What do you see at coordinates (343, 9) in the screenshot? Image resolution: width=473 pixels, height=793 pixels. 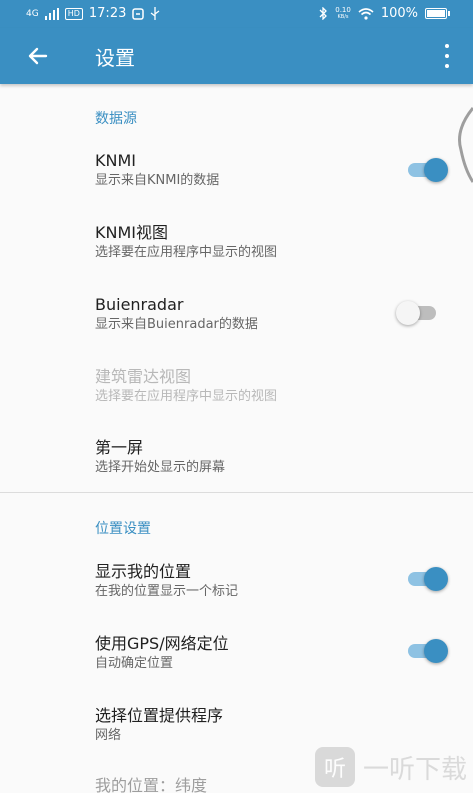 I see `speed-value: 0.10` at bounding box center [343, 9].